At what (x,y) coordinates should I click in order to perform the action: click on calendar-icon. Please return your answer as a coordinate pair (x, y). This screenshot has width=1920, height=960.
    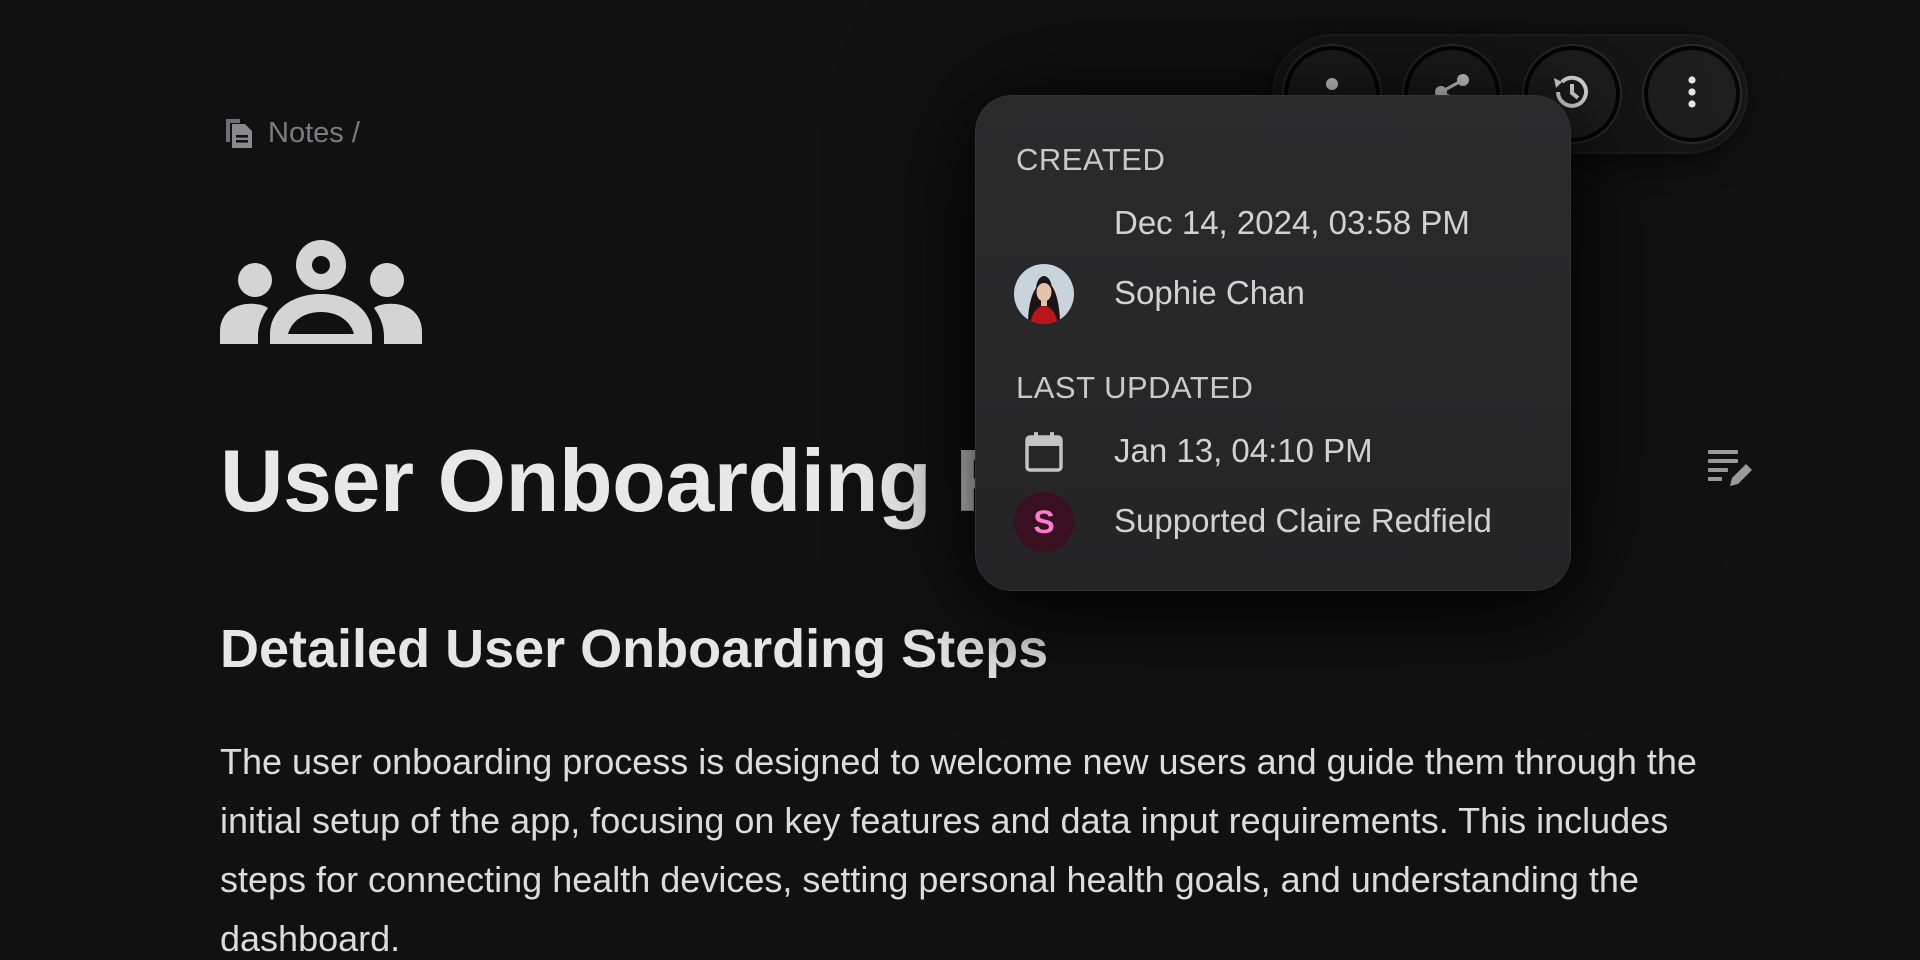
    Looking at the image, I should click on (1044, 452).